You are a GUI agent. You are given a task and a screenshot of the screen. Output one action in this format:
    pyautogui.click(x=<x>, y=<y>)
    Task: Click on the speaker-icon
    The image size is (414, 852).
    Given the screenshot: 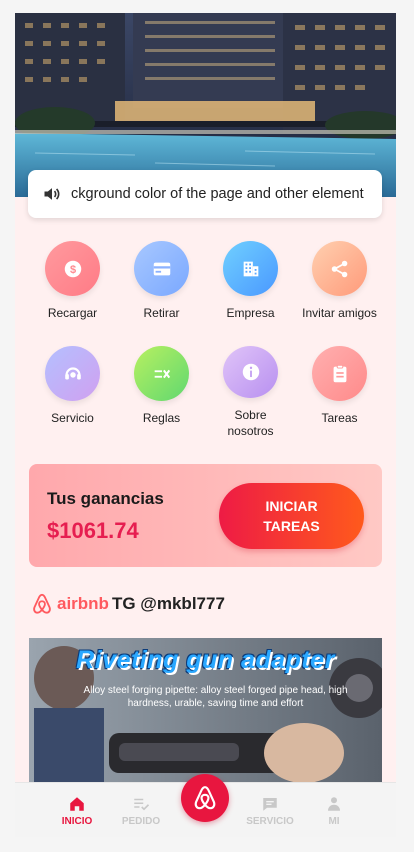 What is the action you would take?
    pyautogui.click(x=52, y=194)
    